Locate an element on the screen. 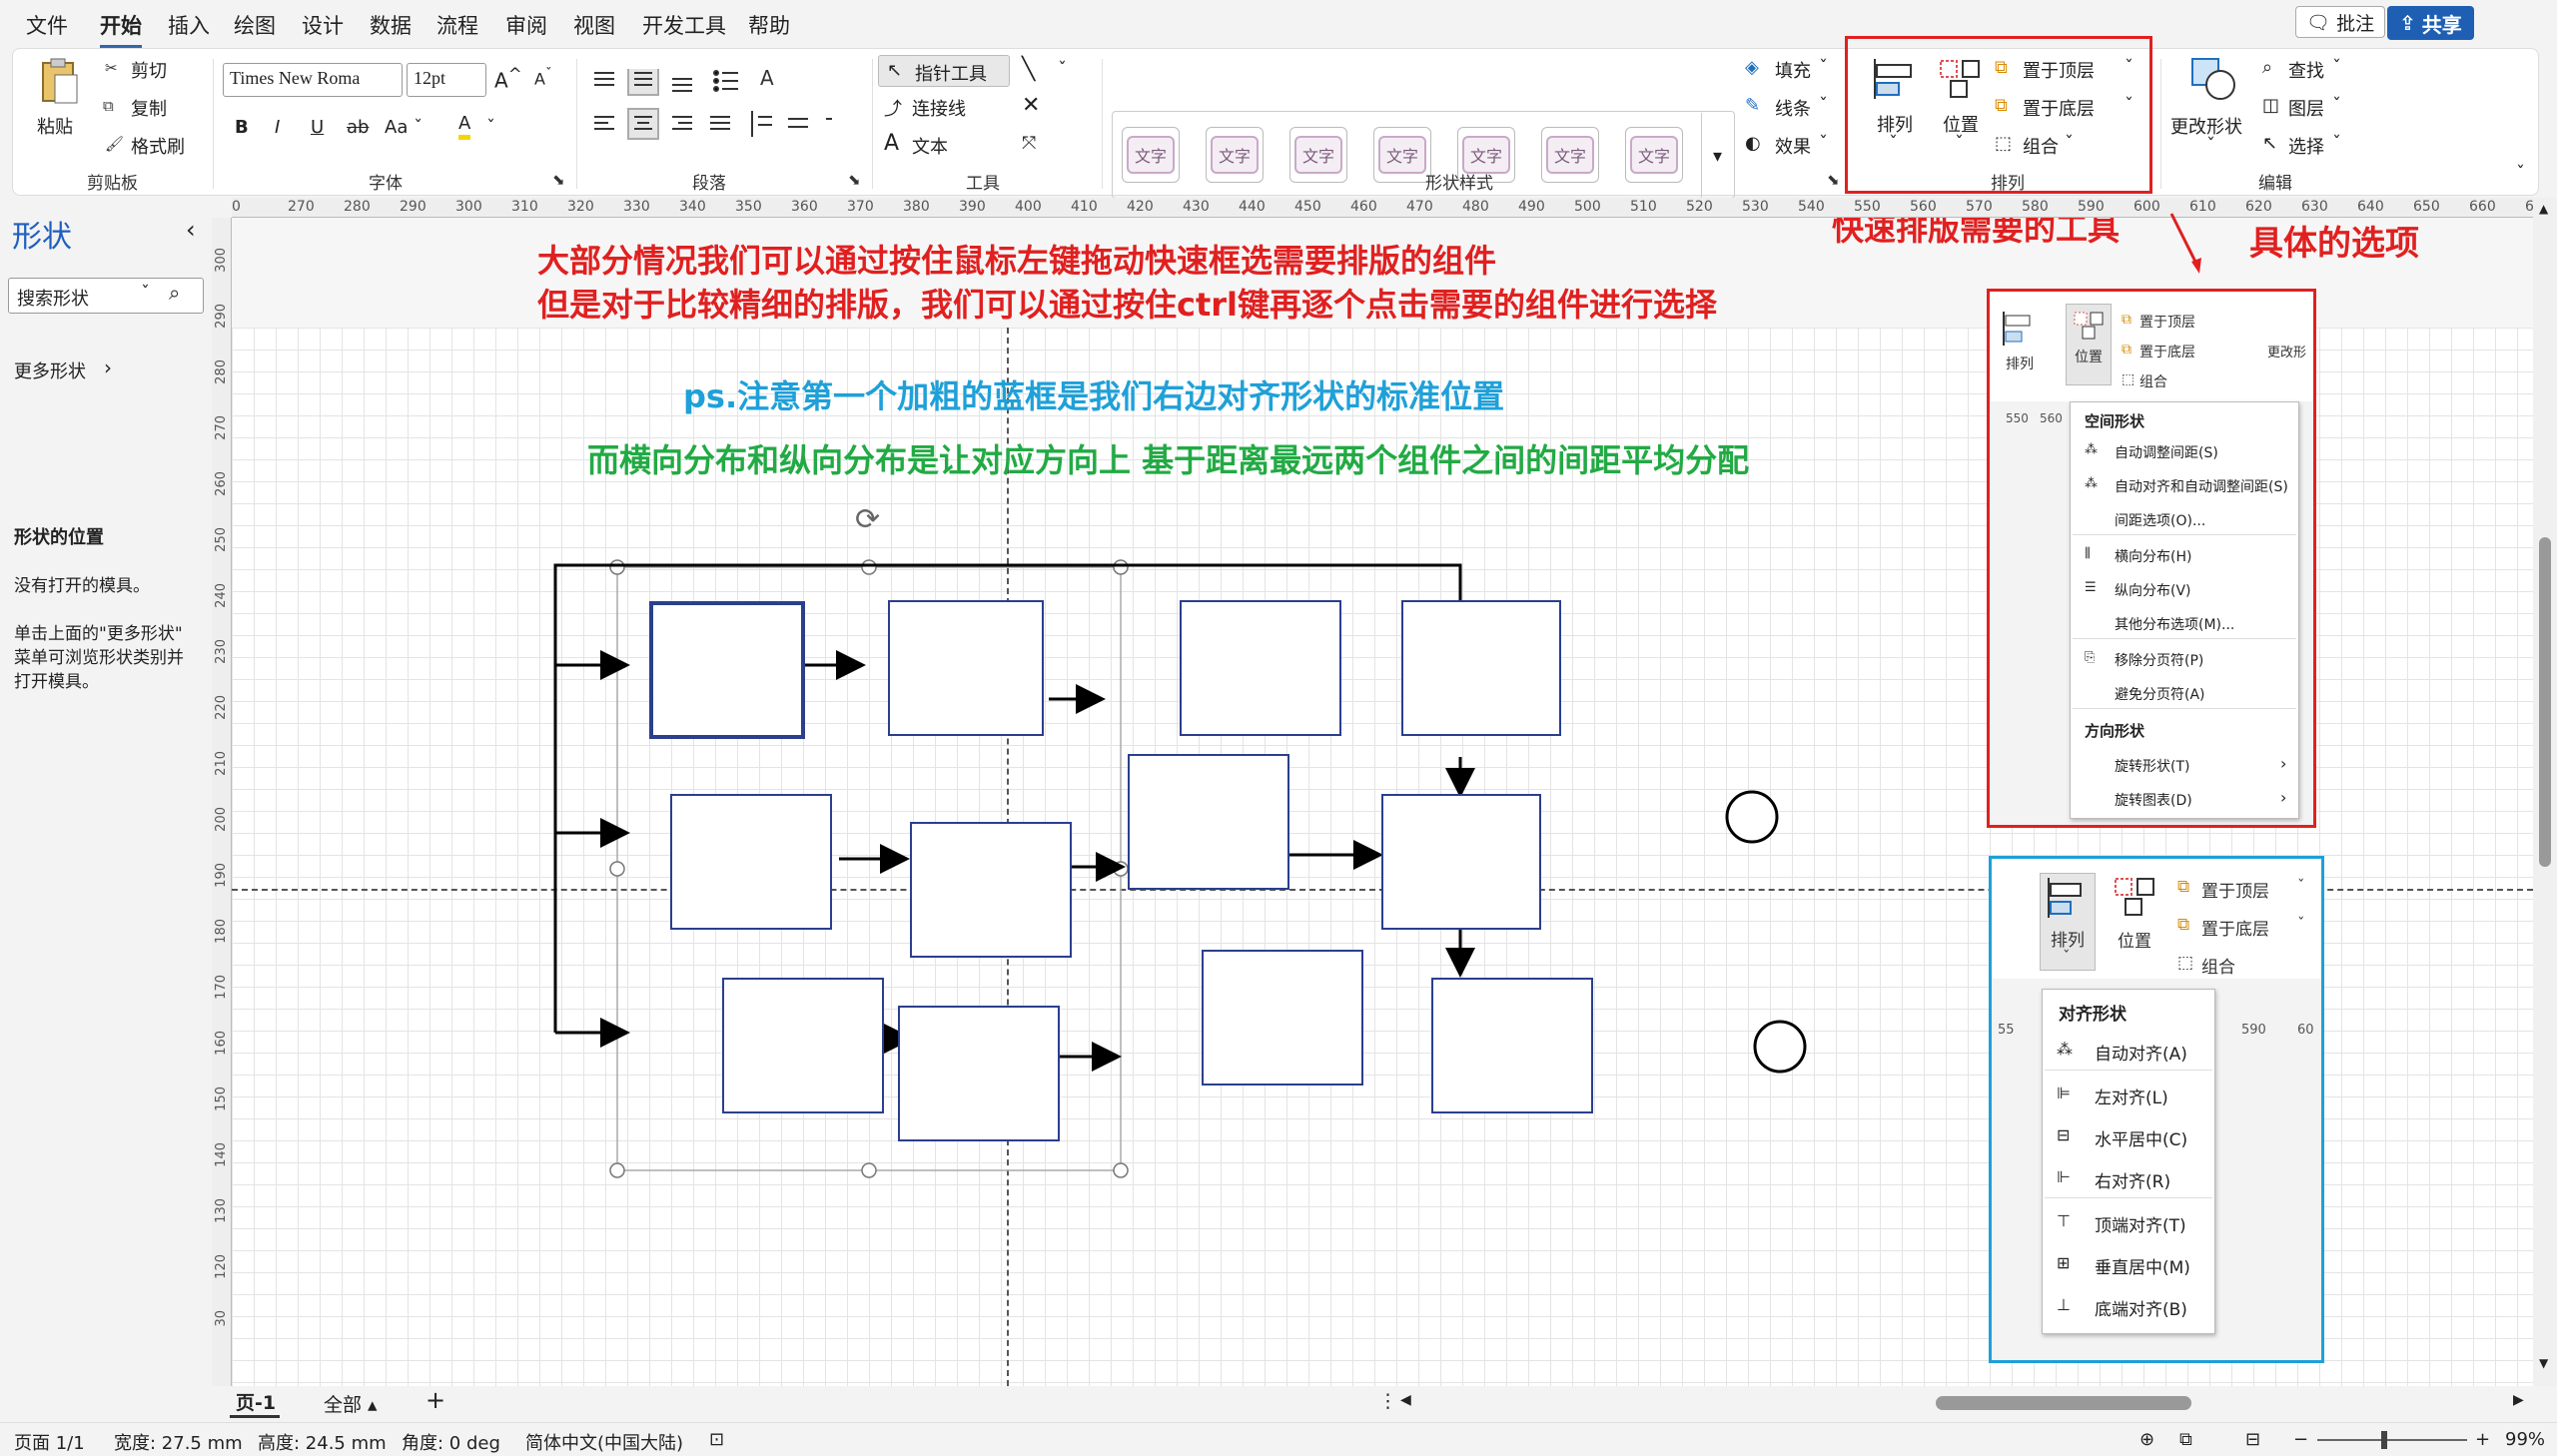 Image resolution: width=2557 pixels, height=1456 pixels. scroll-down-icon: ▼ is located at coordinates (2543, 1363).